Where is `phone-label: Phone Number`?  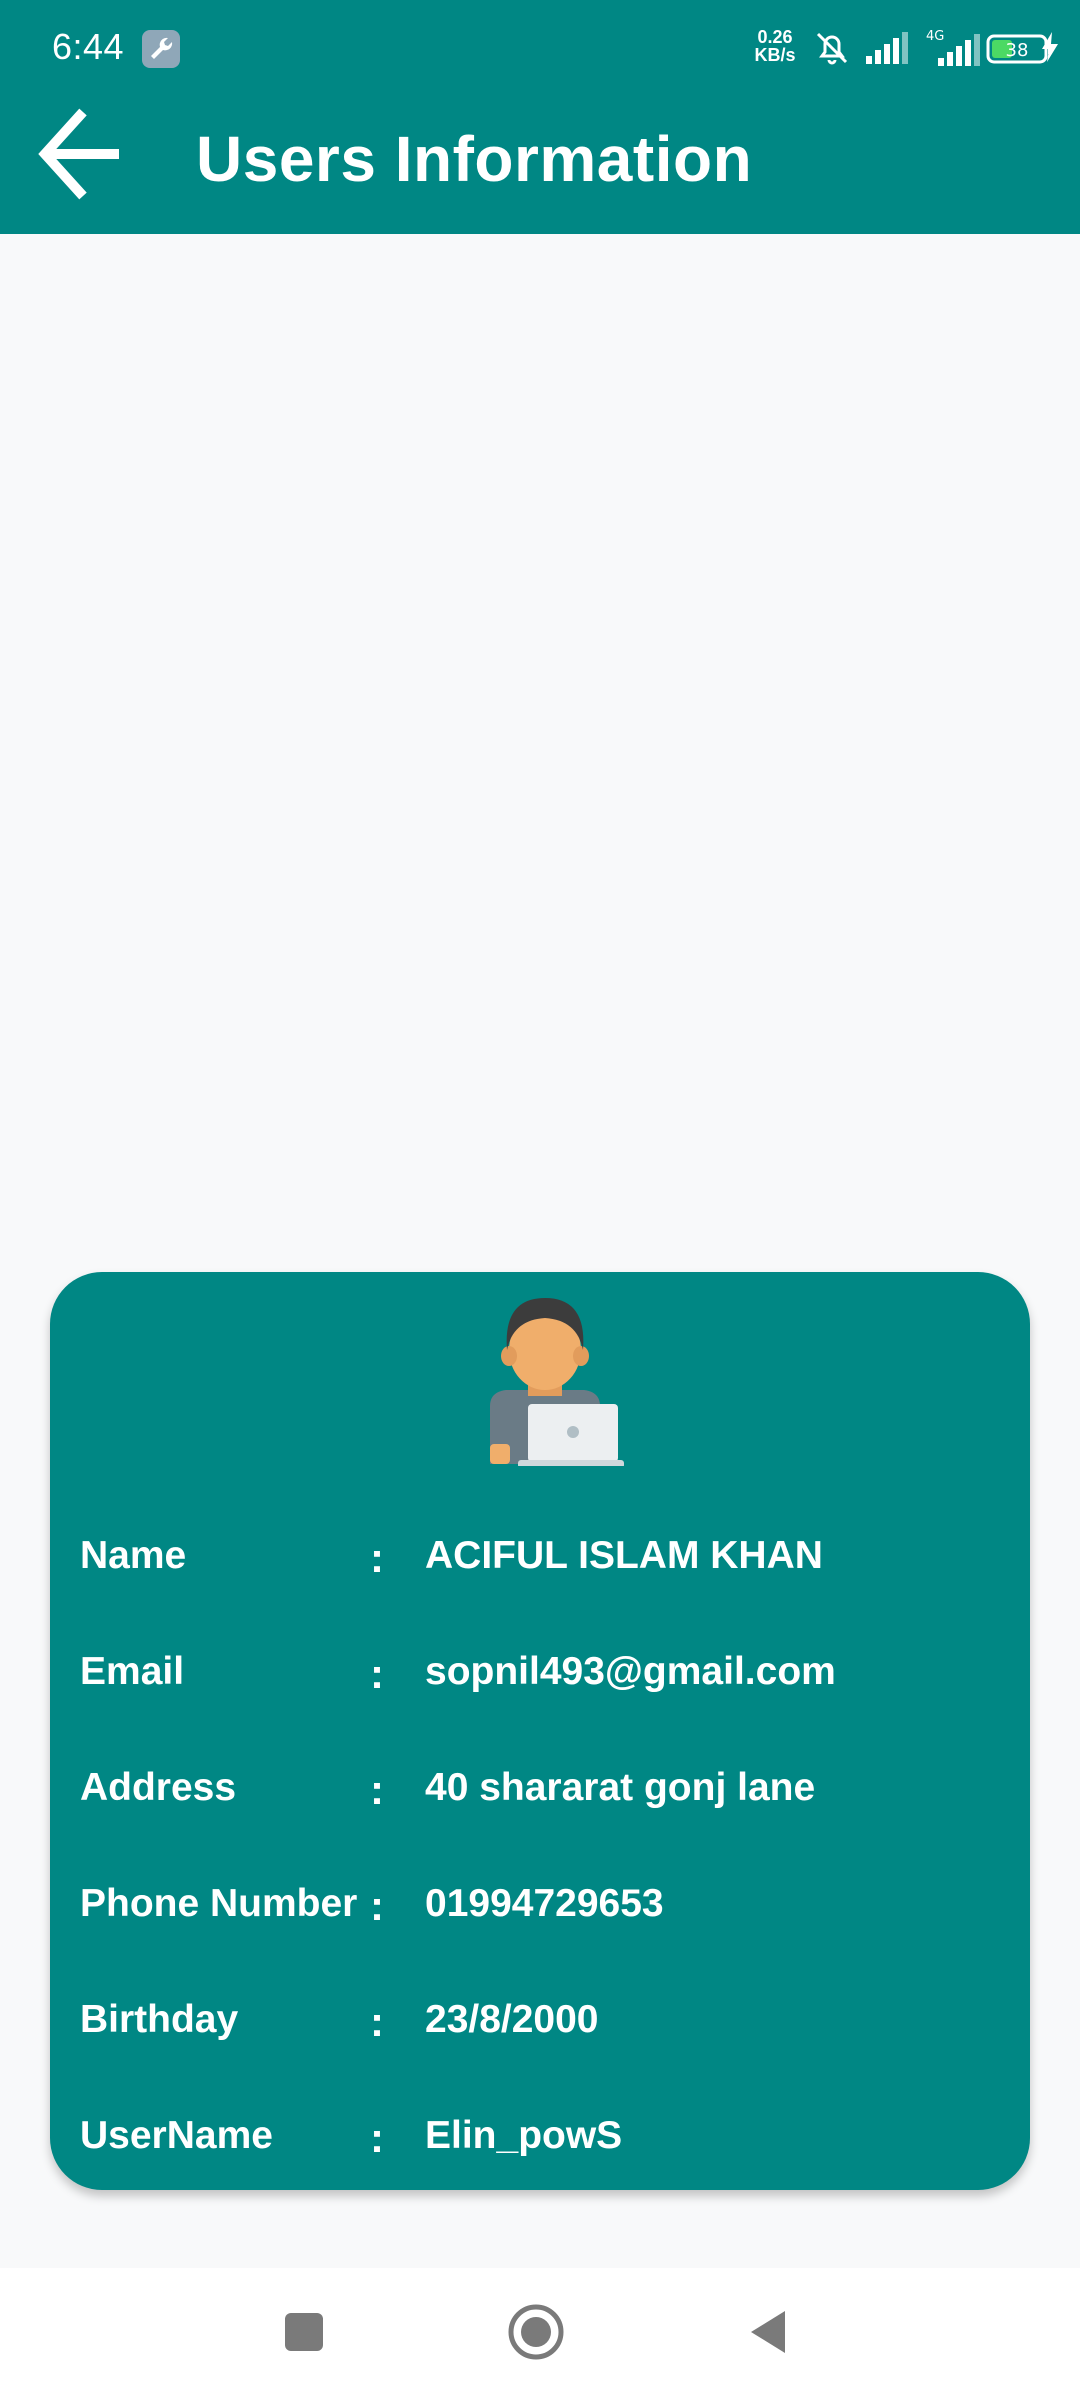 phone-label: Phone Number is located at coordinates (219, 1903).